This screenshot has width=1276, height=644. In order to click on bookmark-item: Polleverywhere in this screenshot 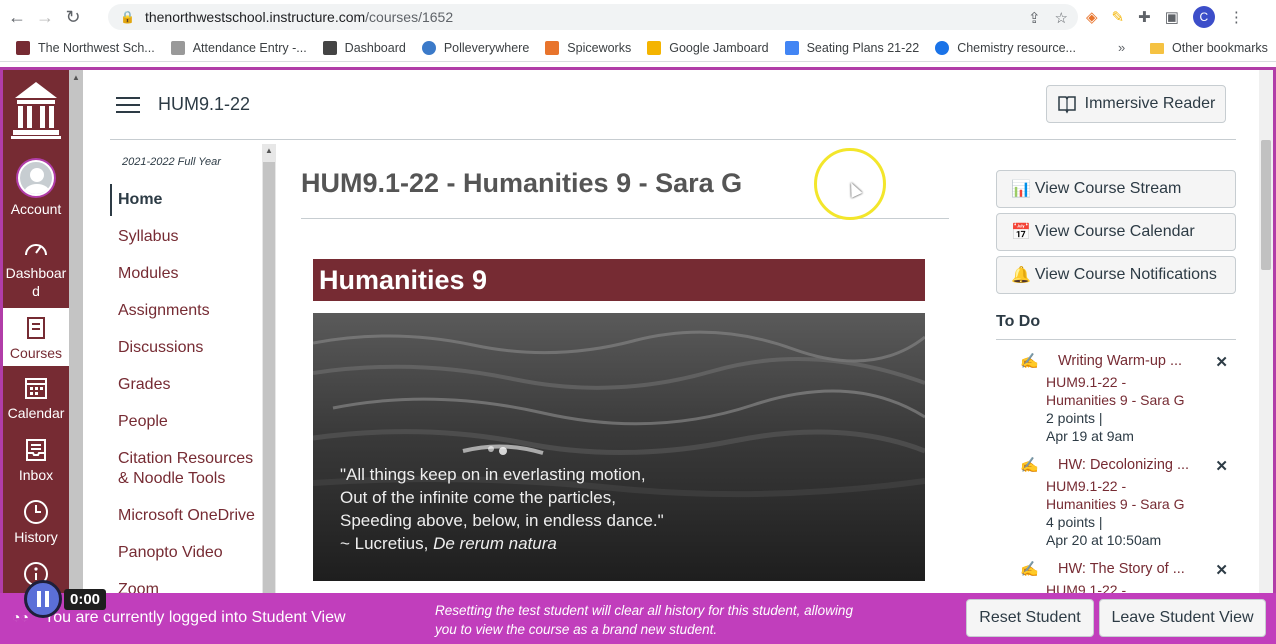, I will do `click(475, 47)`.